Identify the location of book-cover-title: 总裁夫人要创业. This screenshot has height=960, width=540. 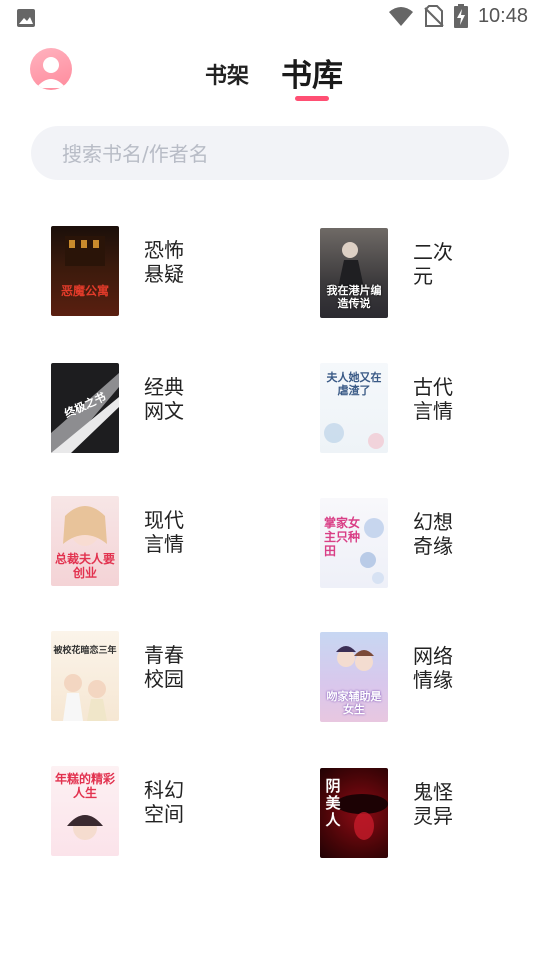
(85, 566).